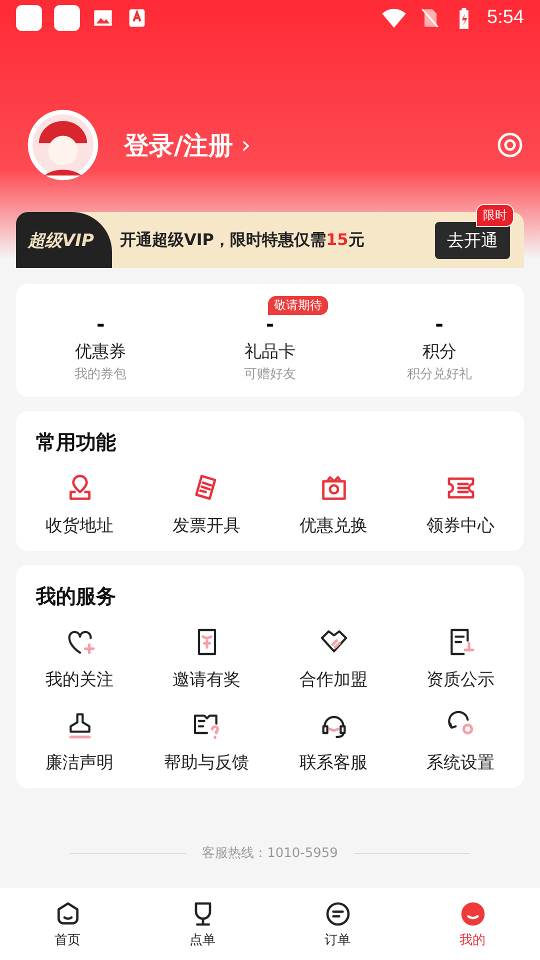 The image size is (540, 960). What do you see at coordinates (80, 525) in the screenshot?
I see `function-label: 收货地址` at bounding box center [80, 525].